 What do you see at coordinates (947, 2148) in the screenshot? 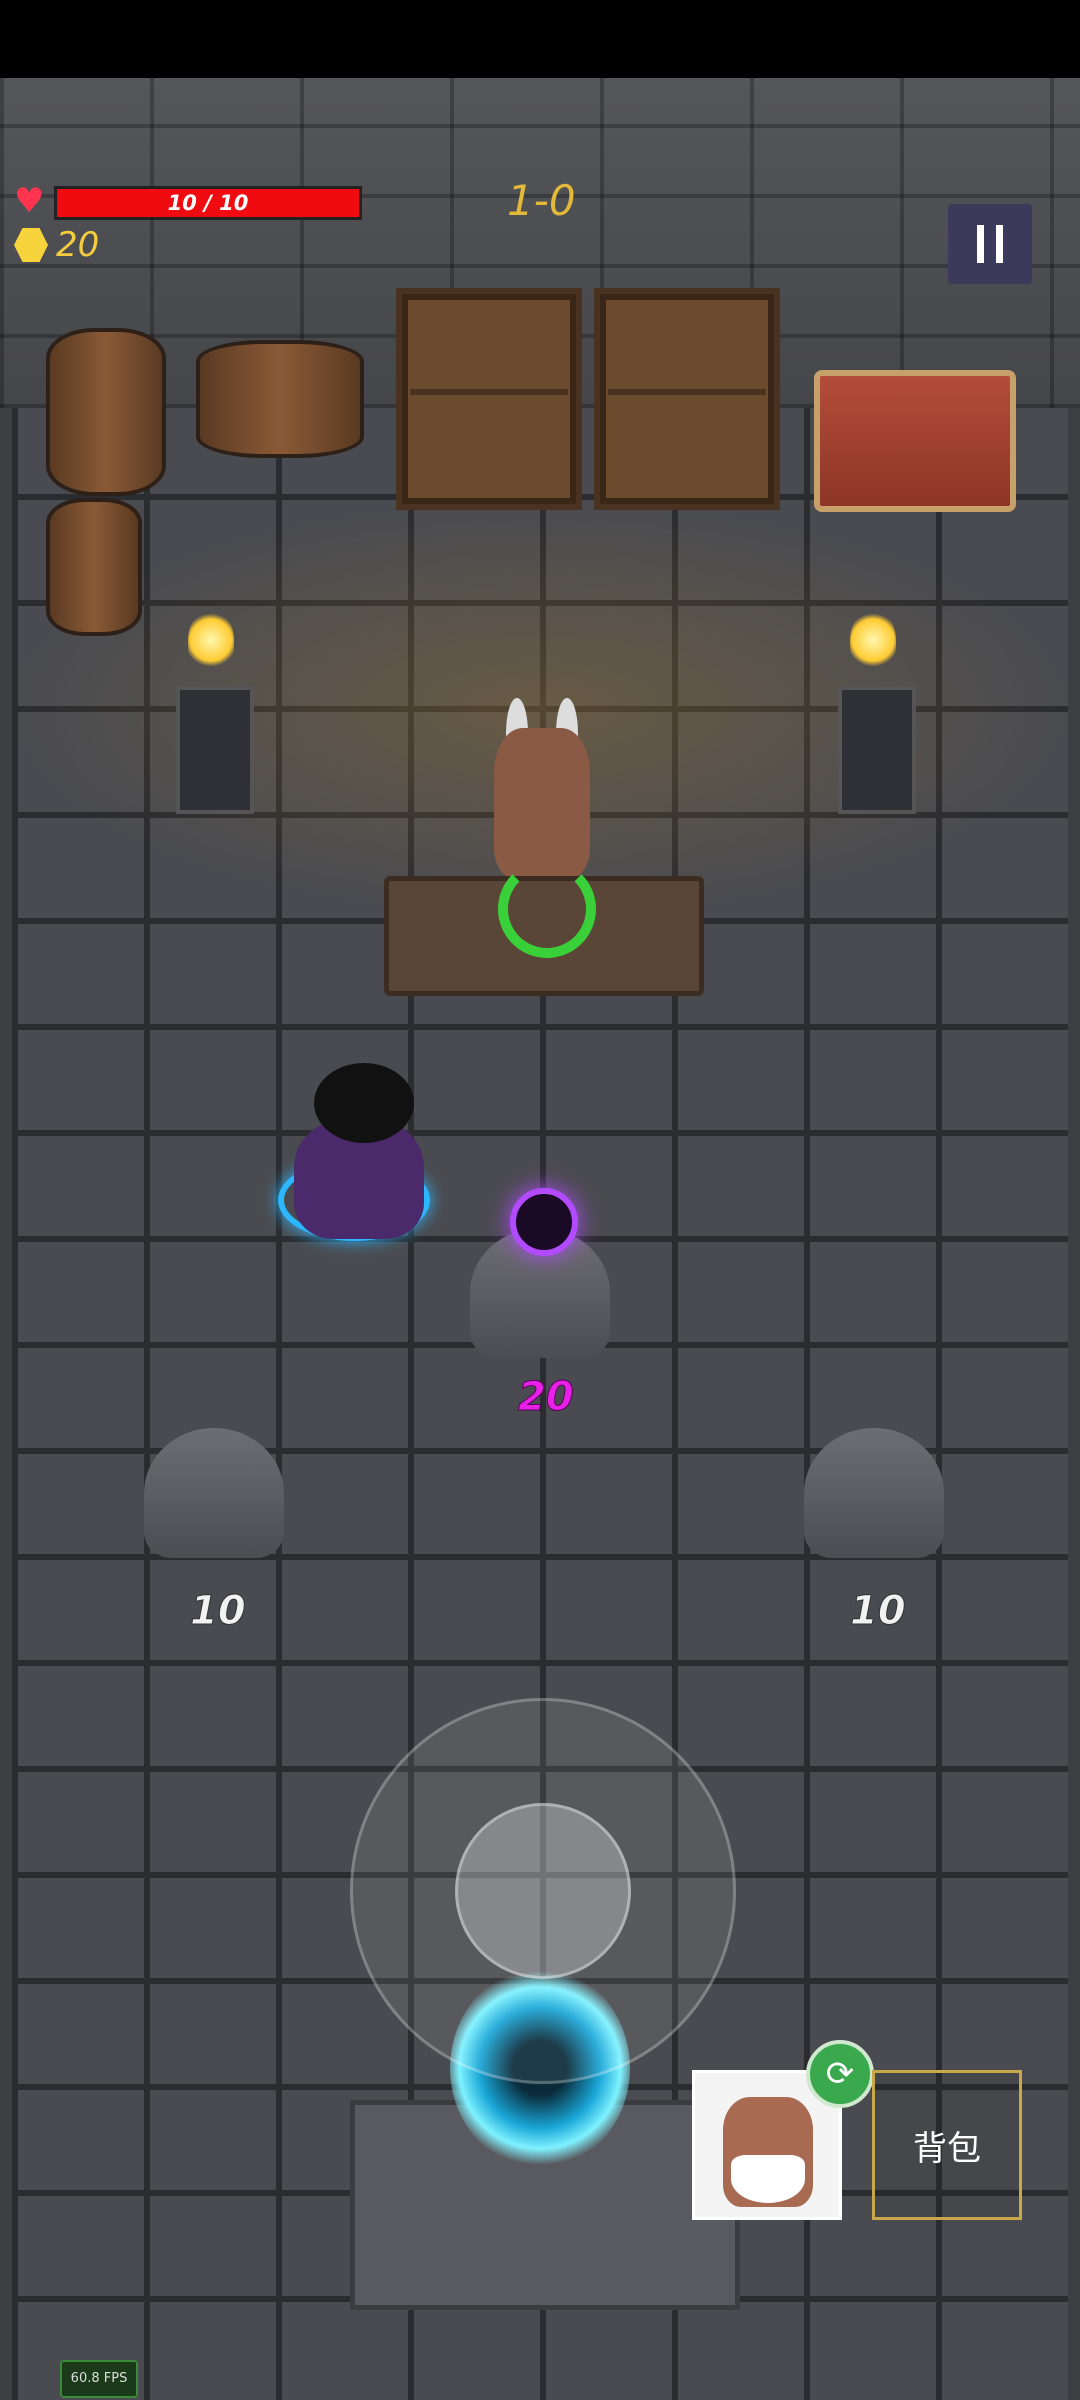
I see `bag-label: 背包` at bounding box center [947, 2148].